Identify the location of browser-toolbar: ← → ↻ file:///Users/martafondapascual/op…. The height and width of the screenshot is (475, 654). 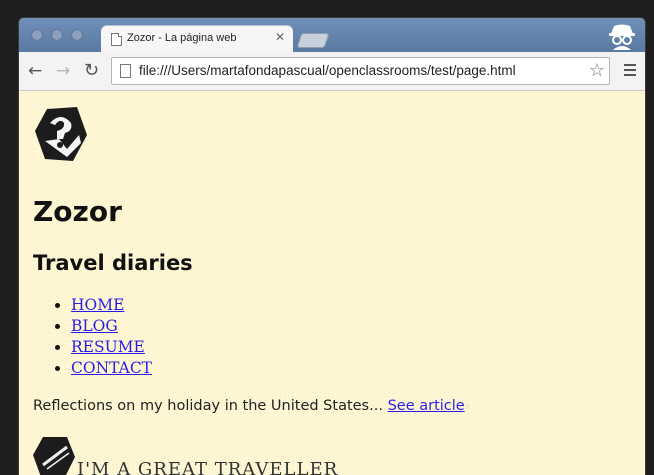
(332, 71).